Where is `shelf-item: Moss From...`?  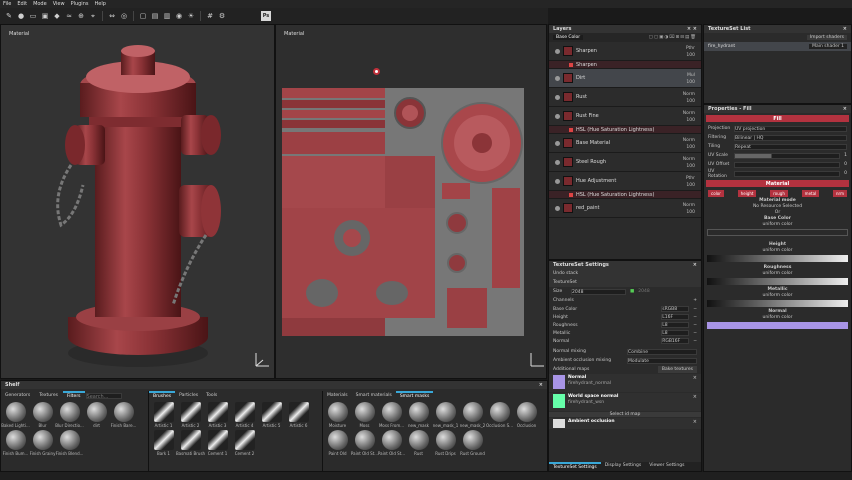 shelf-item: Moss From... is located at coordinates (391, 415).